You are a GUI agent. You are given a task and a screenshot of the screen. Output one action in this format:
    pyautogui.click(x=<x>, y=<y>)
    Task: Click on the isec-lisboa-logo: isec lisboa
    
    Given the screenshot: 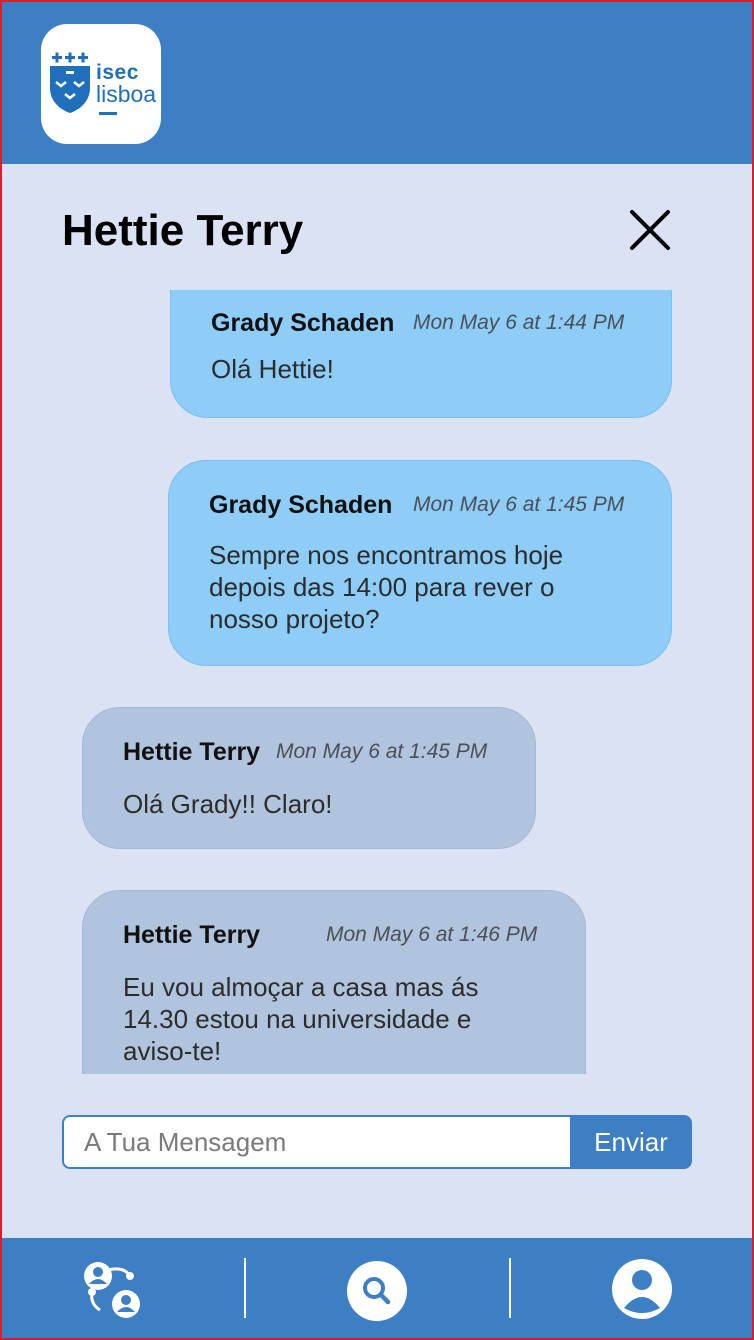 What is the action you would take?
    pyautogui.click(x=101, y=84)
    